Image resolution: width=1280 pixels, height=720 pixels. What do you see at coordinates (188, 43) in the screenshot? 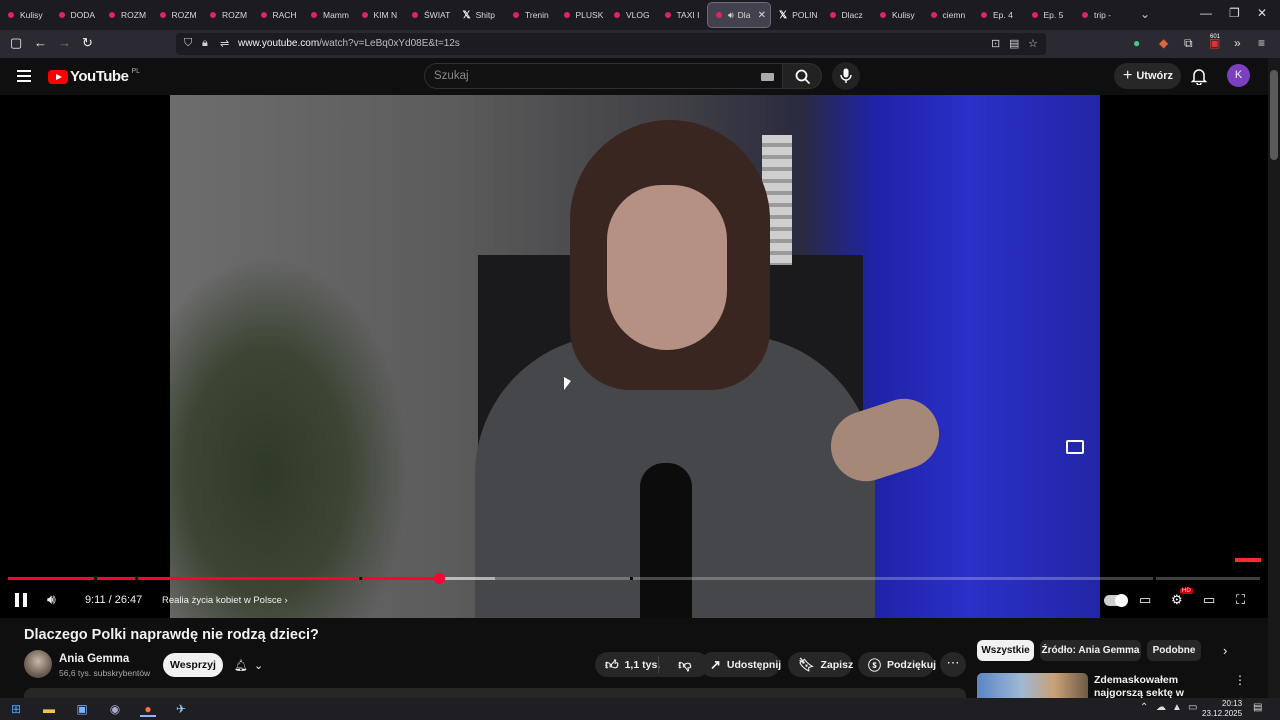
I see `shield-icon: ⛉` at bounding box center [188, 43].